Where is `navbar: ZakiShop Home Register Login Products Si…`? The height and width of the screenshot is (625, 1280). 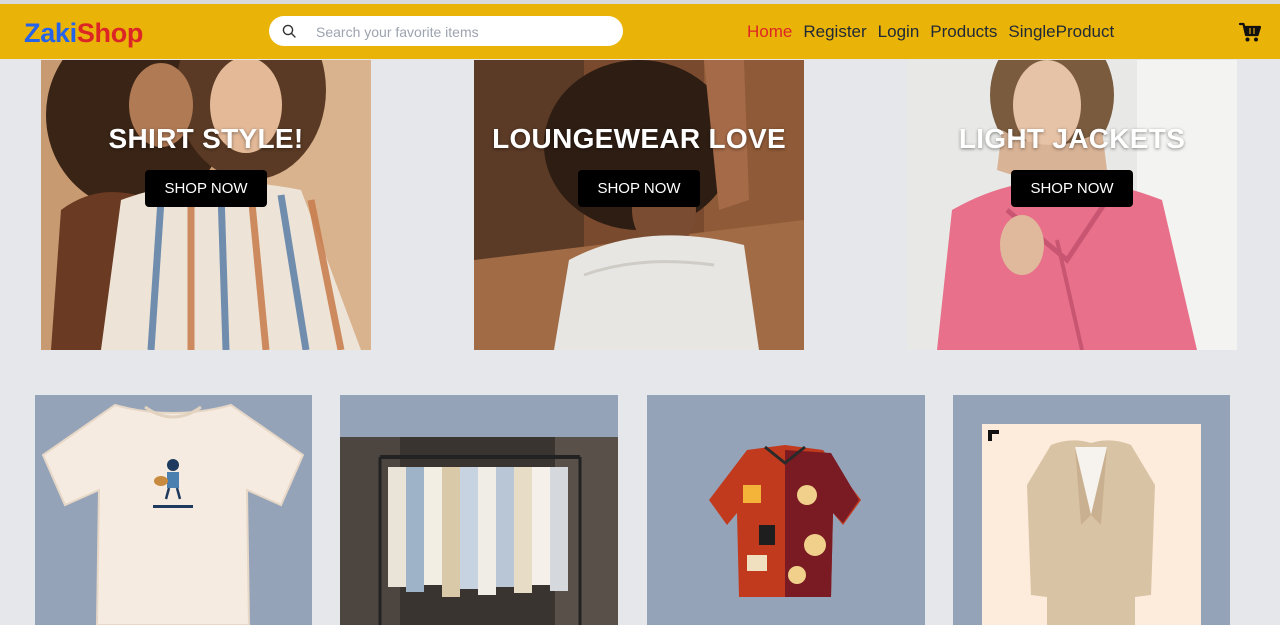
navbar: ZakiShop Home Register Login Products Si… is located at coordinates (640, 31).